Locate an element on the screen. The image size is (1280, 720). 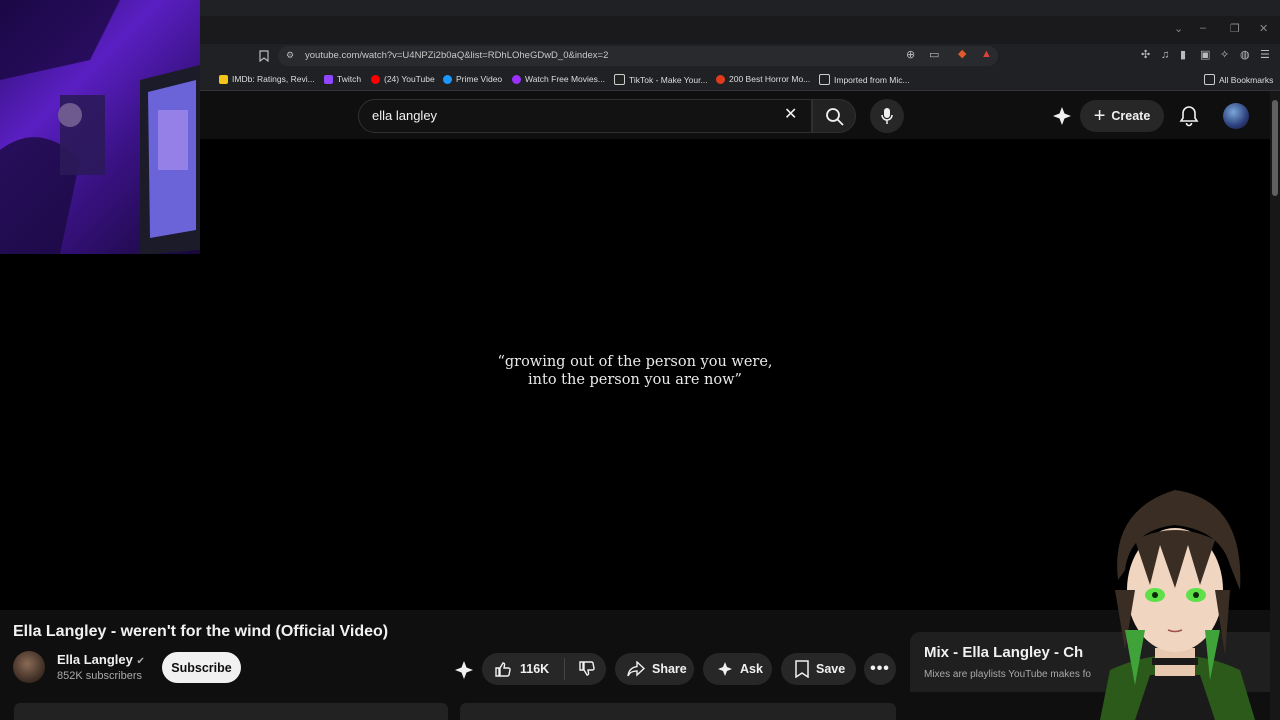
cast-icon: ▭ is located at coordinates (934, 55).